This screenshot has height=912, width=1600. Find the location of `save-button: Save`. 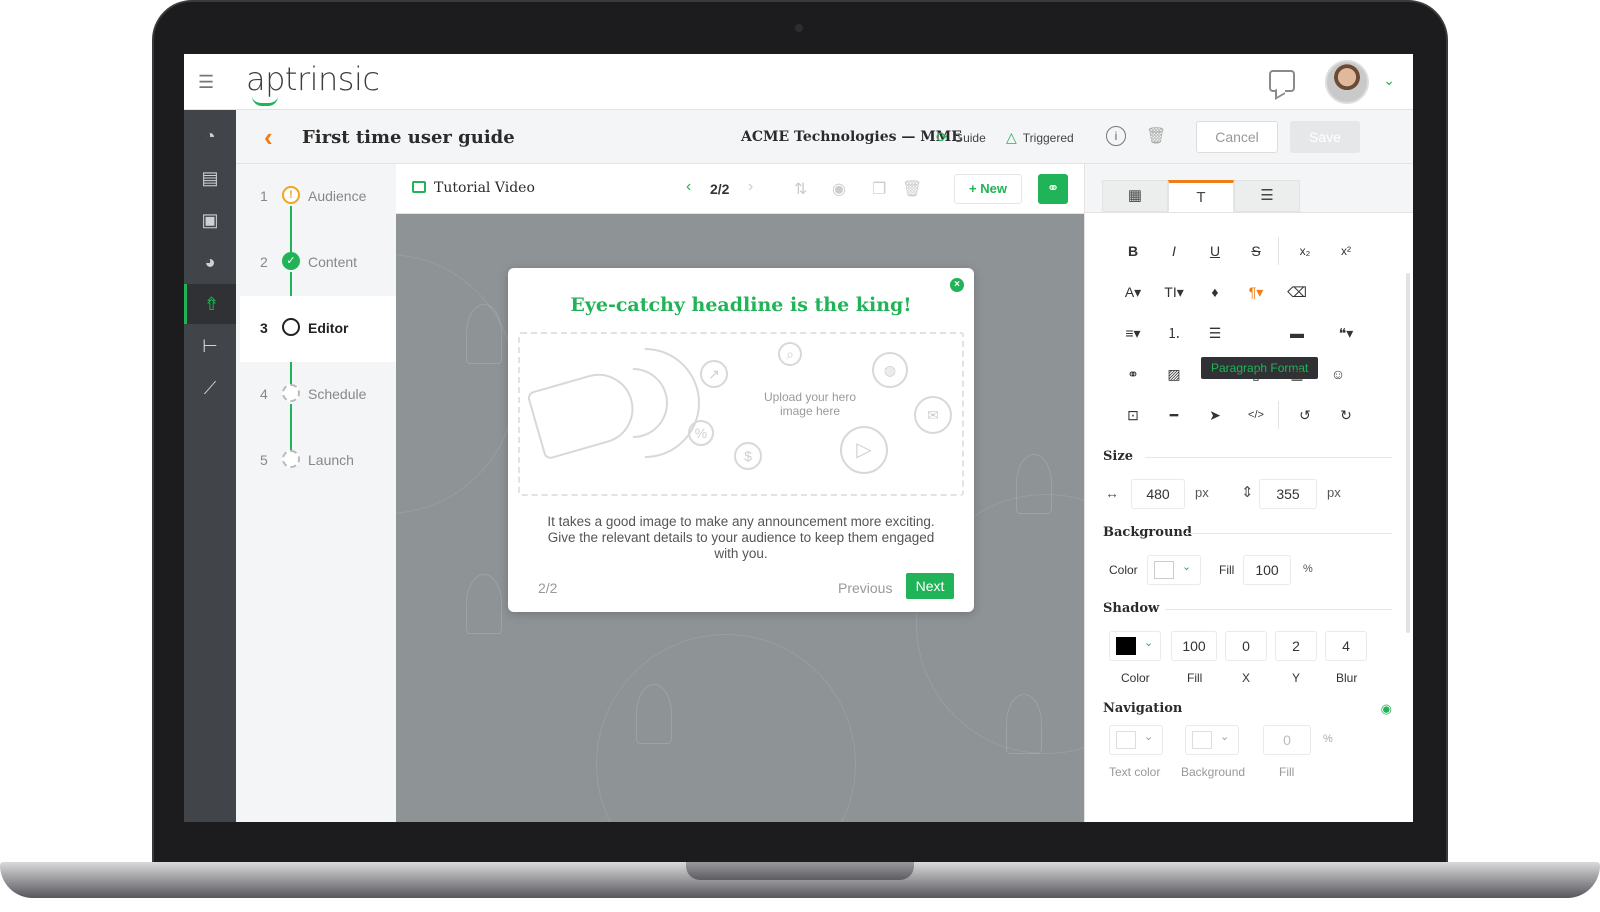

save-button: Save is located at coordinates (1325, 137).